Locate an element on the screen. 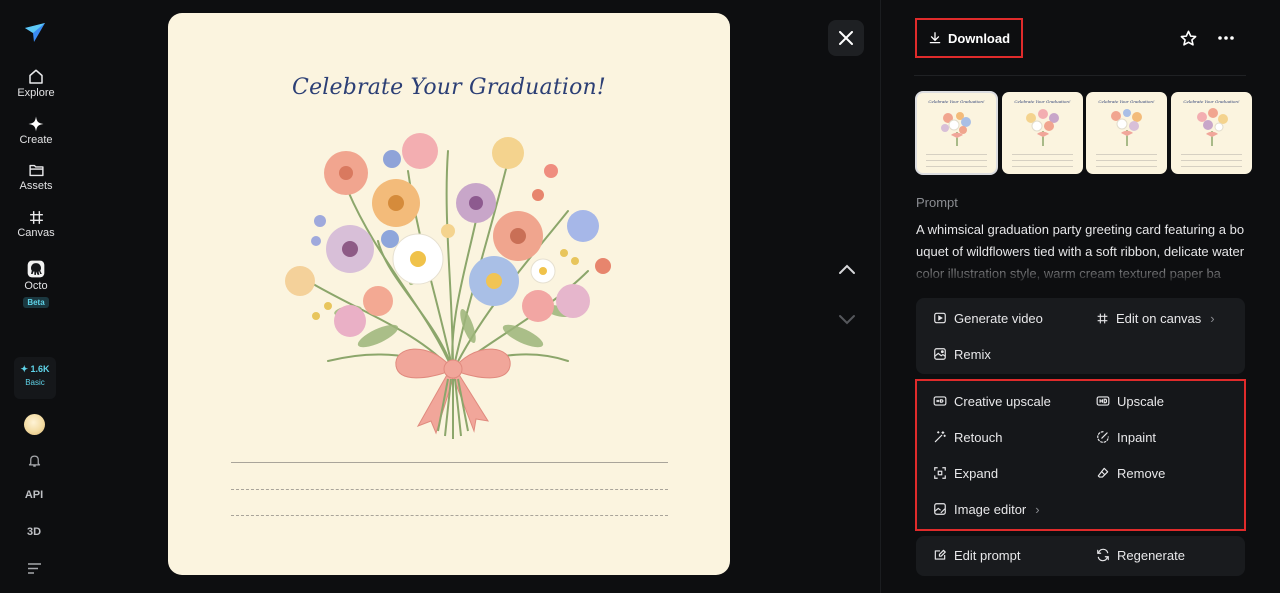 This screenshot has width=1280, height=593. folder-icon is located at coordinates (36, 170).